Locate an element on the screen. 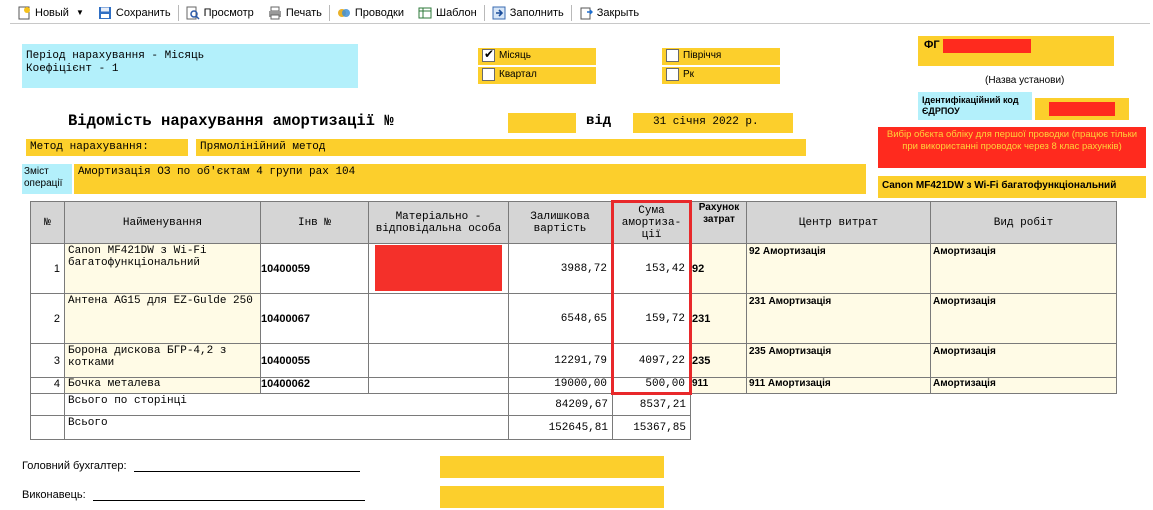 The height and width of the screenshot is (510, 1153). column-header-residual: Залишкова вартість is located at coordinates (560, 222).